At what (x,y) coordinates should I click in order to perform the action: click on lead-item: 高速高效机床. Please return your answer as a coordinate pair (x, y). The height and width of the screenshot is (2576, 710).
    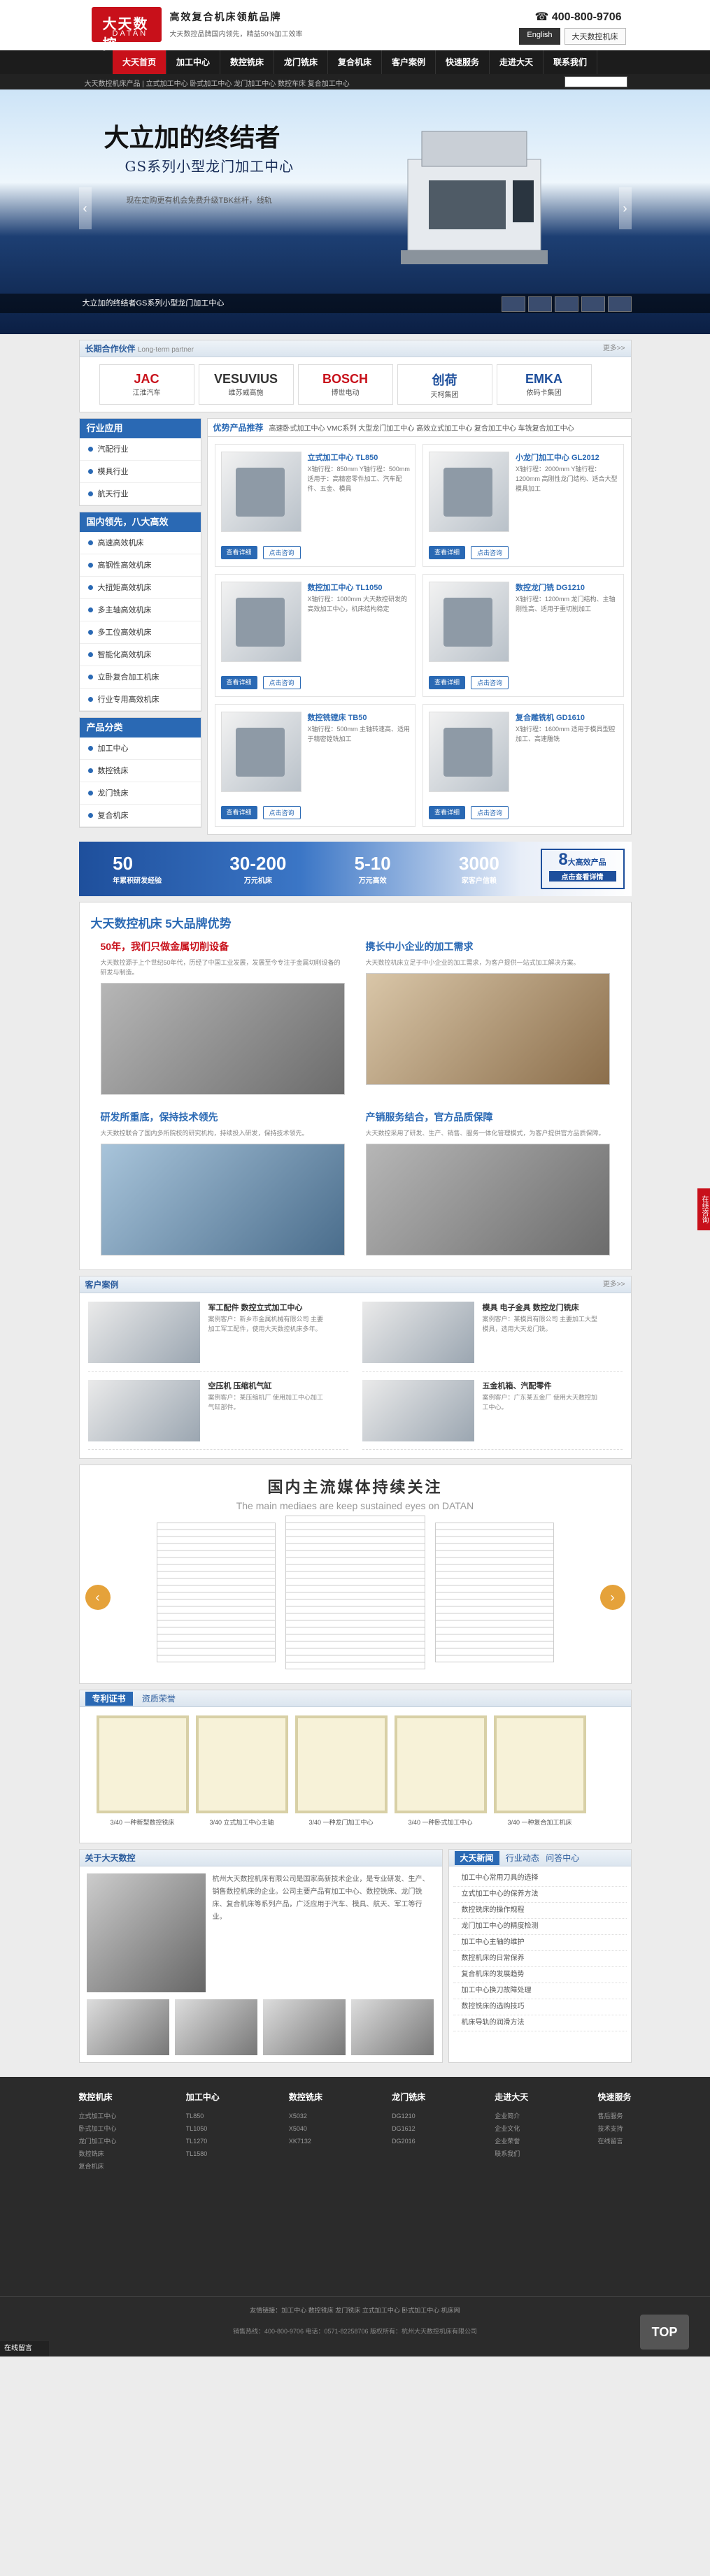
    Looking at the image, I should click on (140, 543).